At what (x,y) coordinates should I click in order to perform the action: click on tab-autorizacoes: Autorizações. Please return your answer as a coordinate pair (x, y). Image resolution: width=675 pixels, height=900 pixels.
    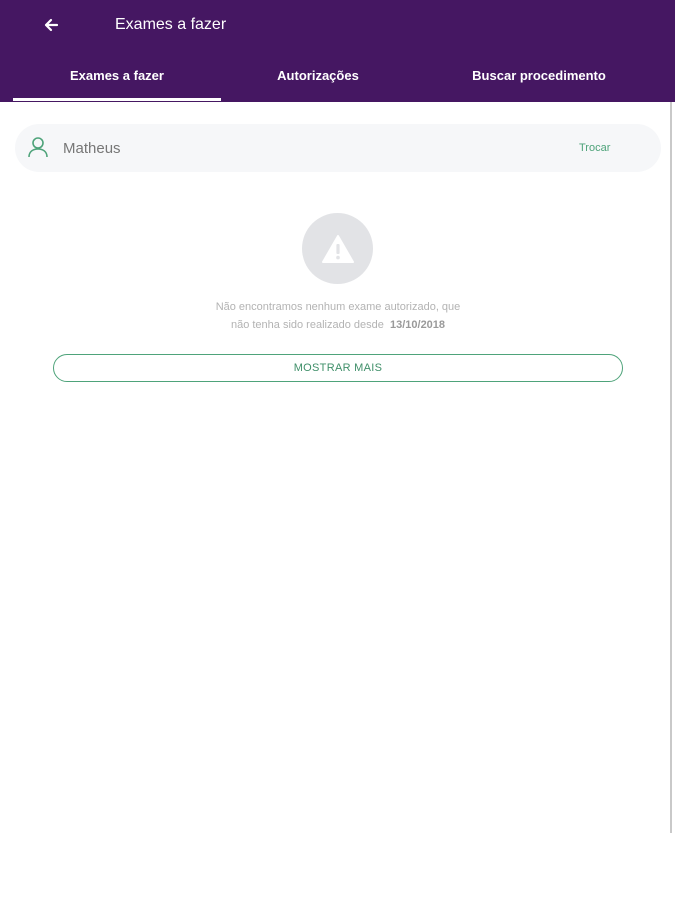
    Looking at the image, I should click on (318, 76).